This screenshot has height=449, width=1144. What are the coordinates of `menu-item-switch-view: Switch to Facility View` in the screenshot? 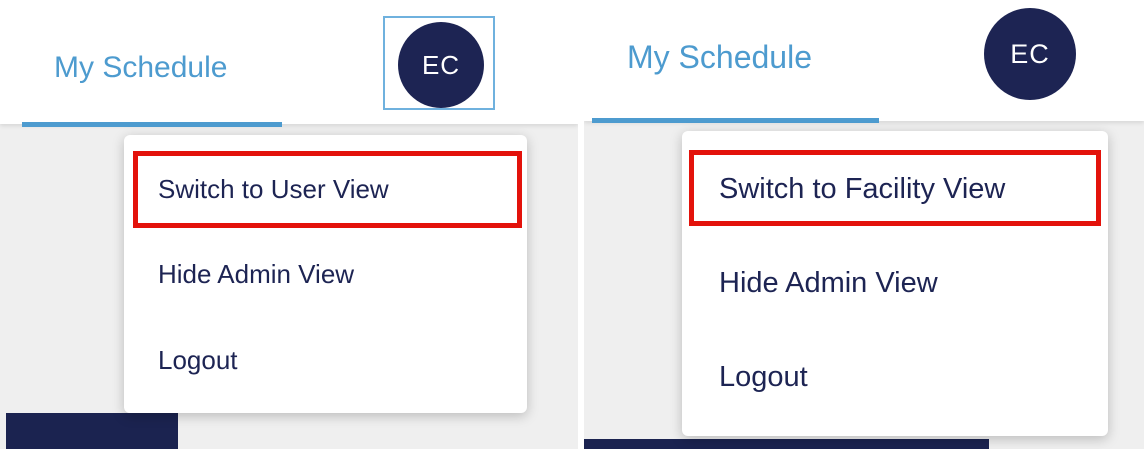 It's located at (862, 189).